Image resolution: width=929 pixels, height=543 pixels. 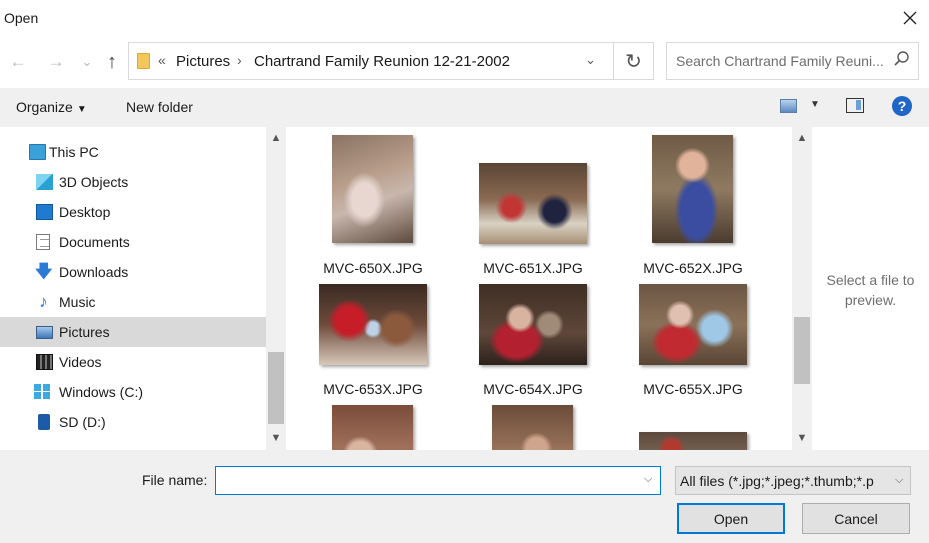 I want to click on sidebar-item-label: 3D Objects, so click(x=94, y=182).